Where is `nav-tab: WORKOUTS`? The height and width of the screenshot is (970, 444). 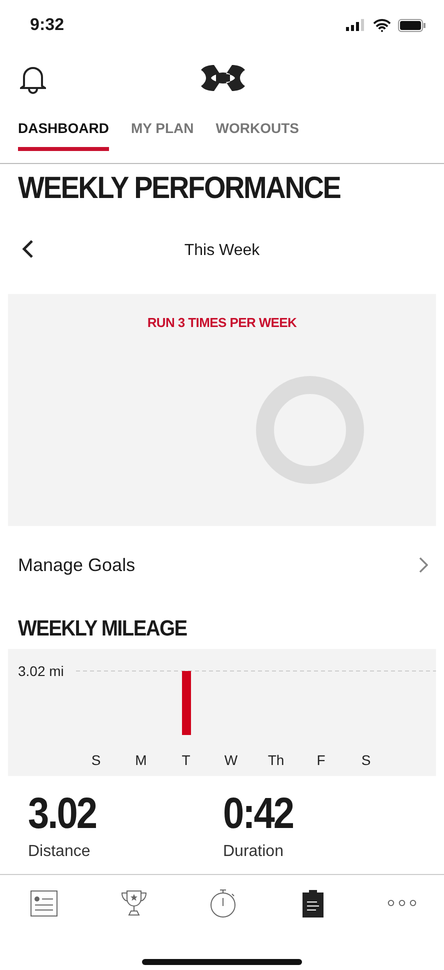
nav-tab: WORKOUTS is located at coordinates (257, 129).